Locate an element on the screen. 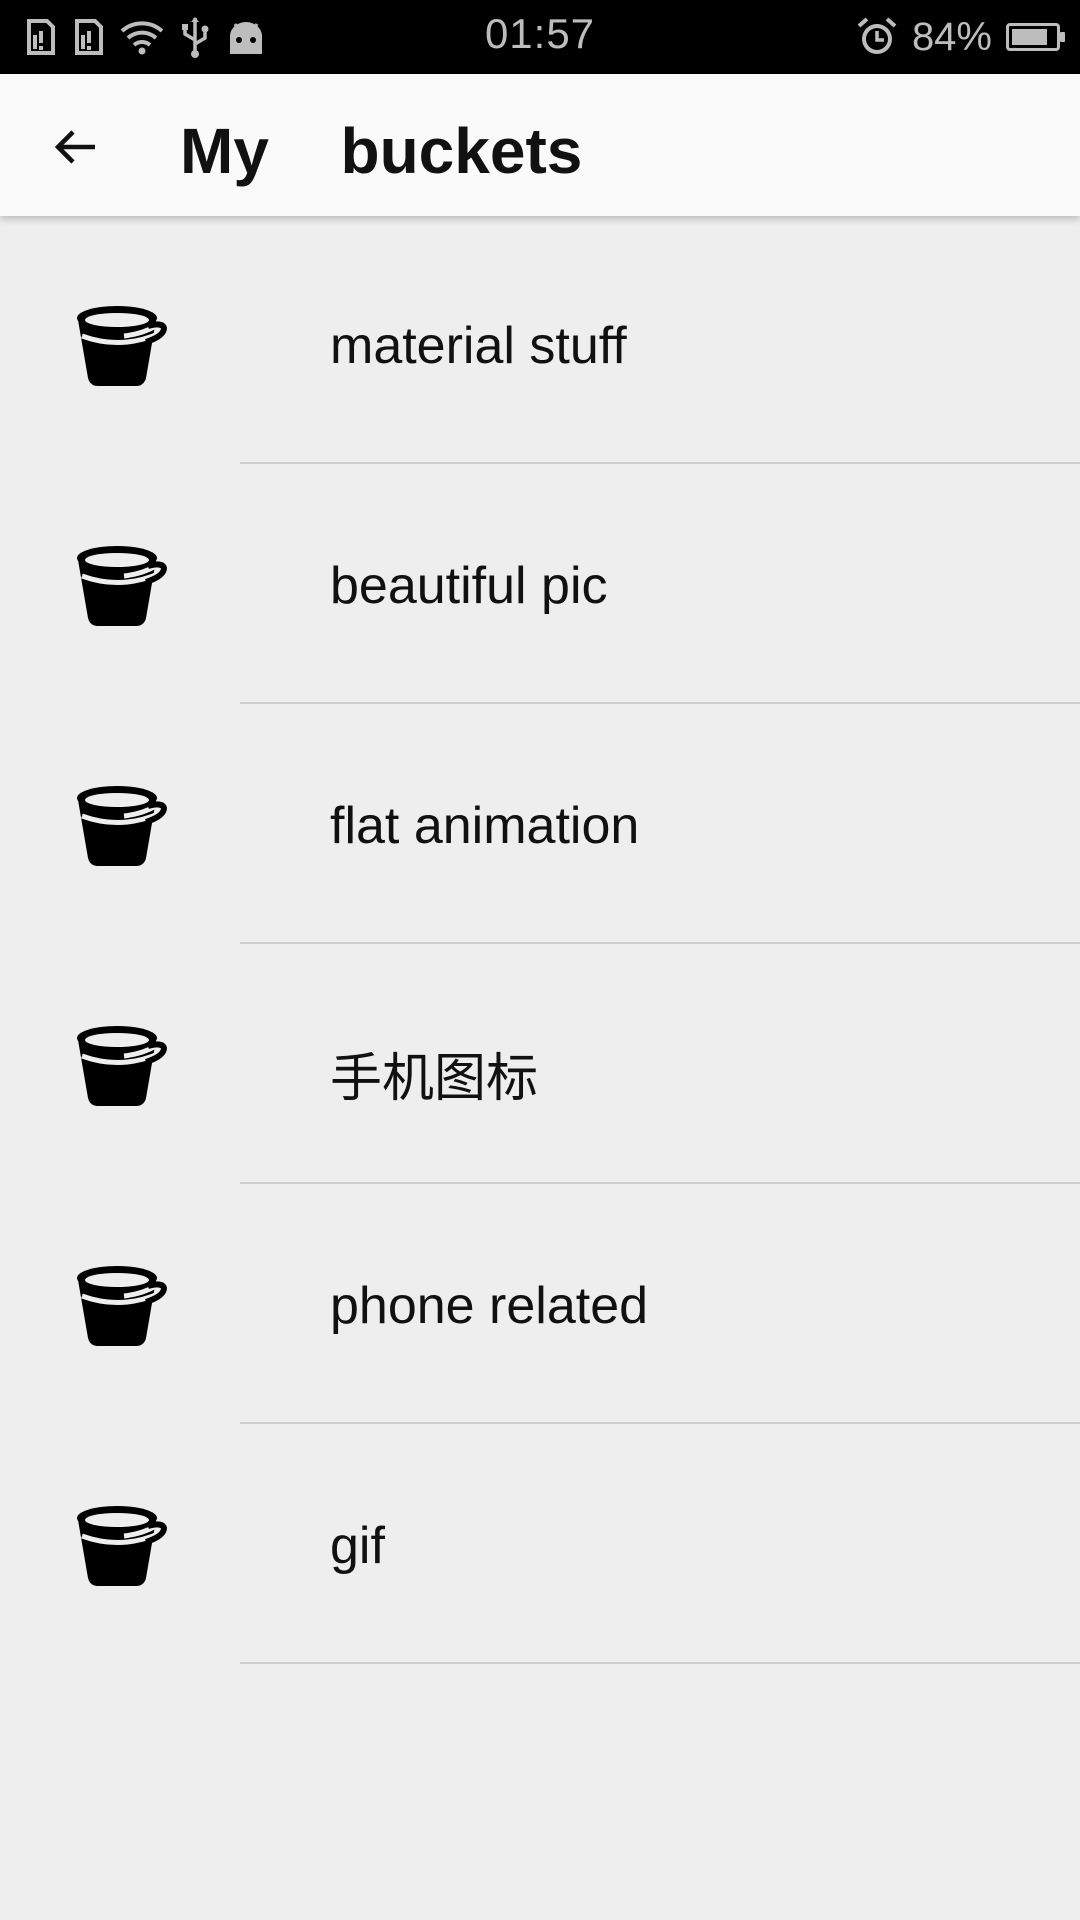 Image resolution: width=1080 pixels, height=1920 pixels. status-icons-right: 84% is located at coordinates (960, 37).